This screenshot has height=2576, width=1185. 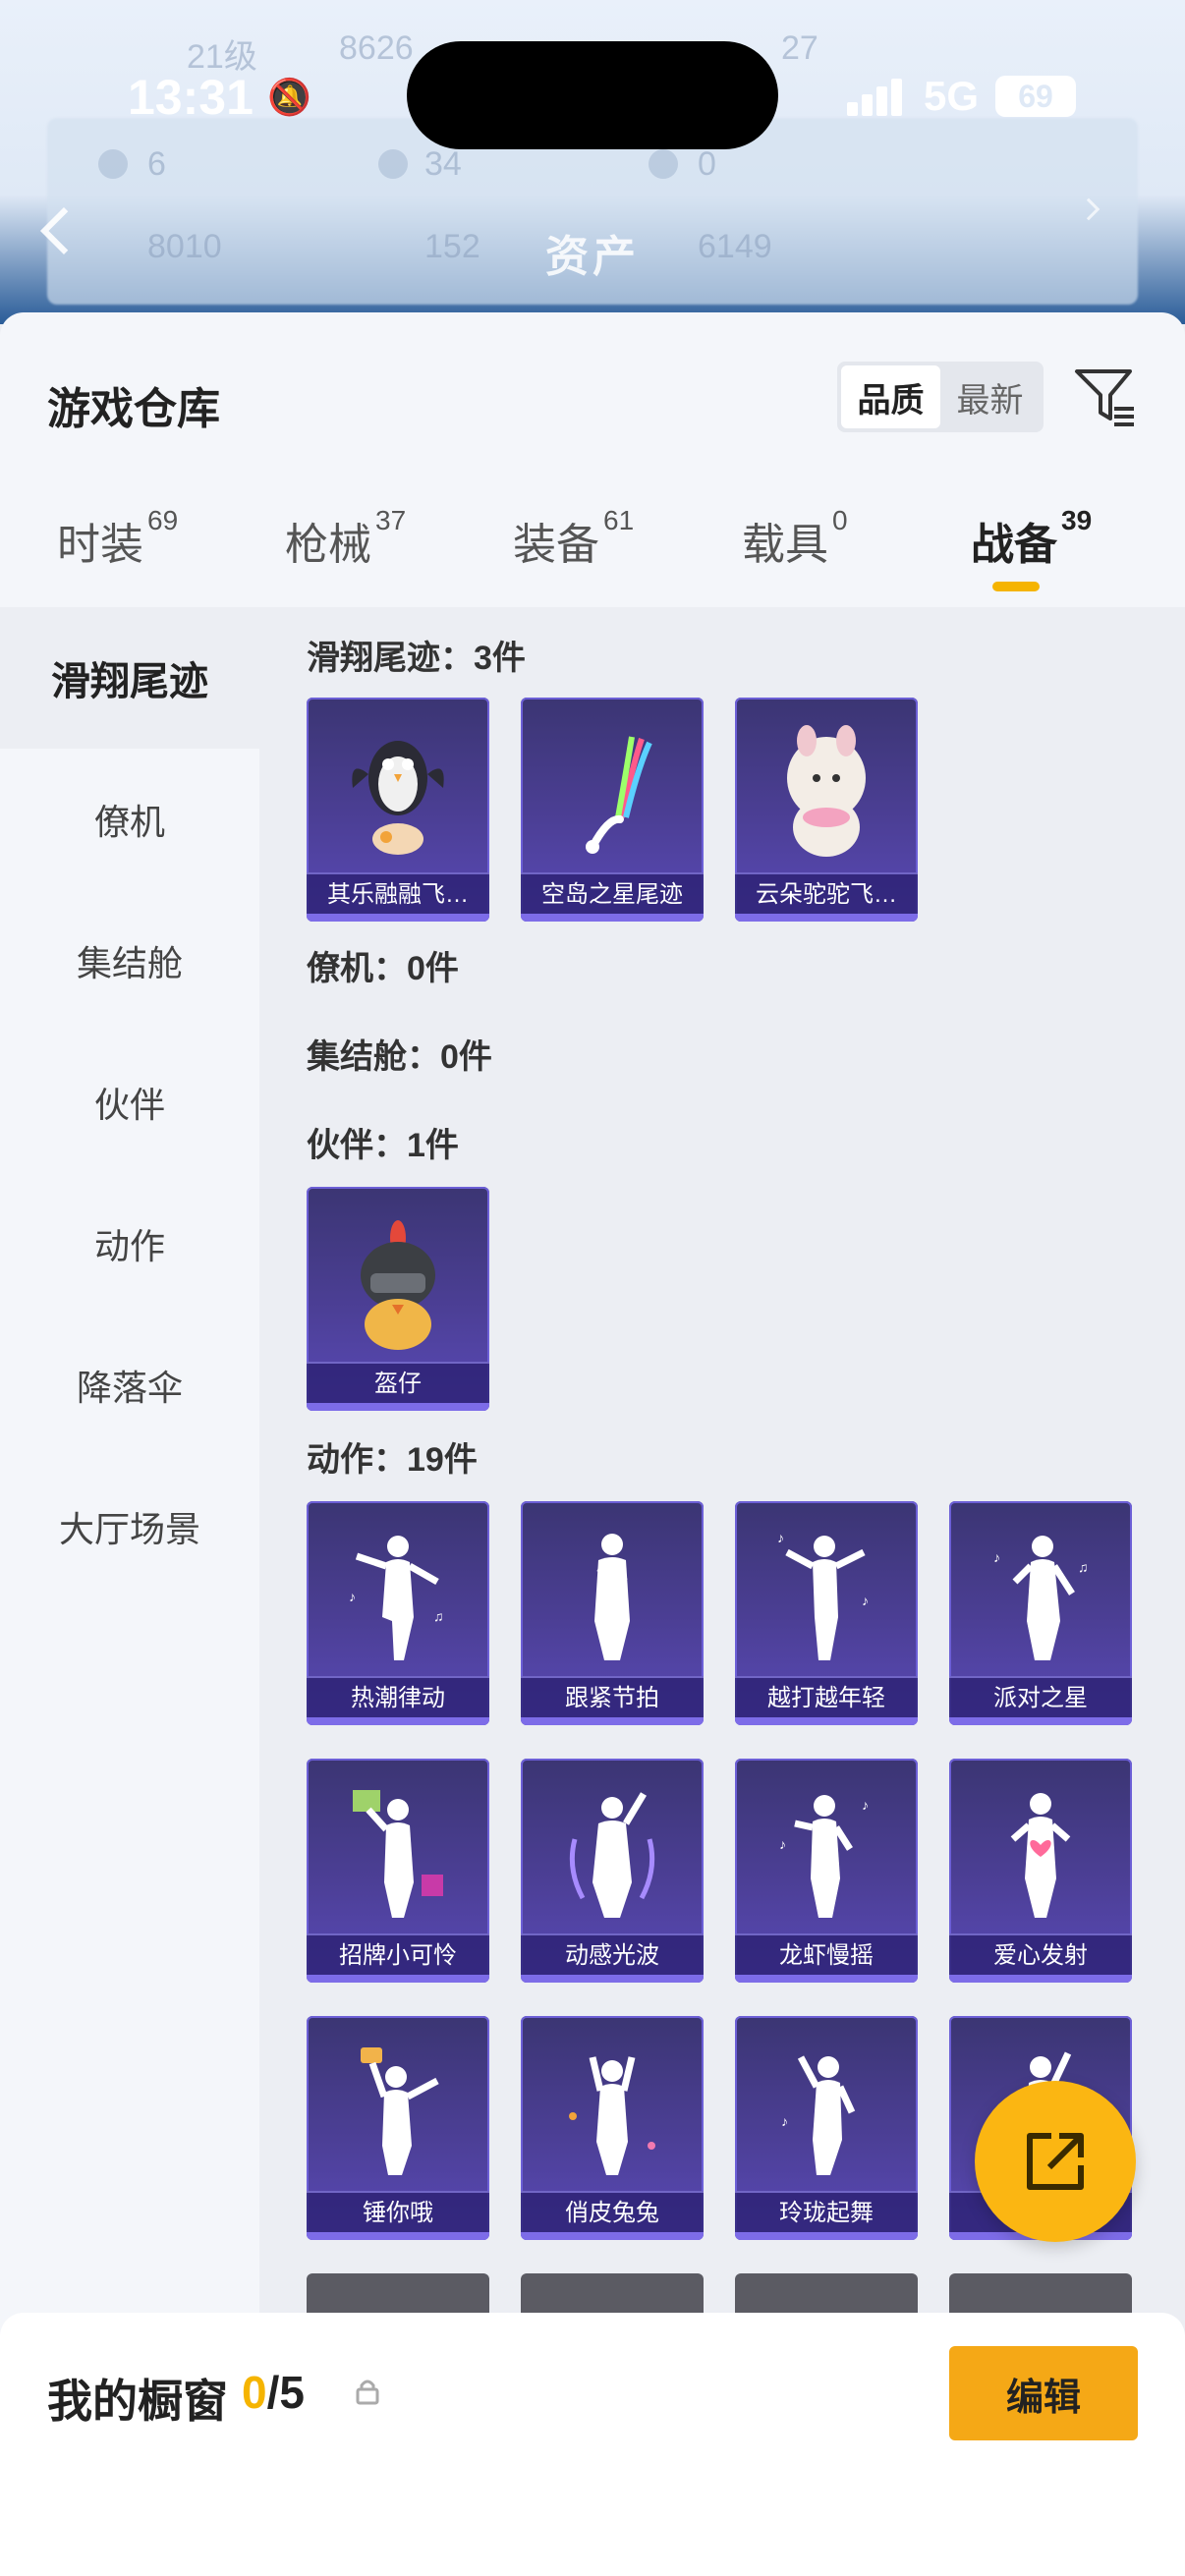 I want to click on item-name: 跟紧节拍, so click(x=612, y=1696).